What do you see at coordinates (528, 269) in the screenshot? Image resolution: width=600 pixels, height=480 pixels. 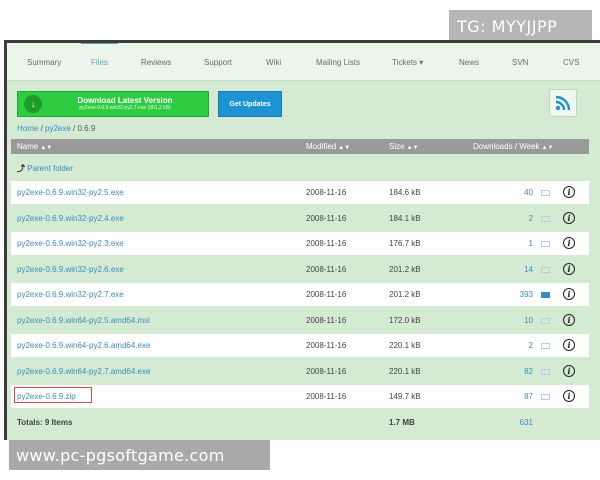 I see `file-downloads: 14` at bounding box center [528, 269].